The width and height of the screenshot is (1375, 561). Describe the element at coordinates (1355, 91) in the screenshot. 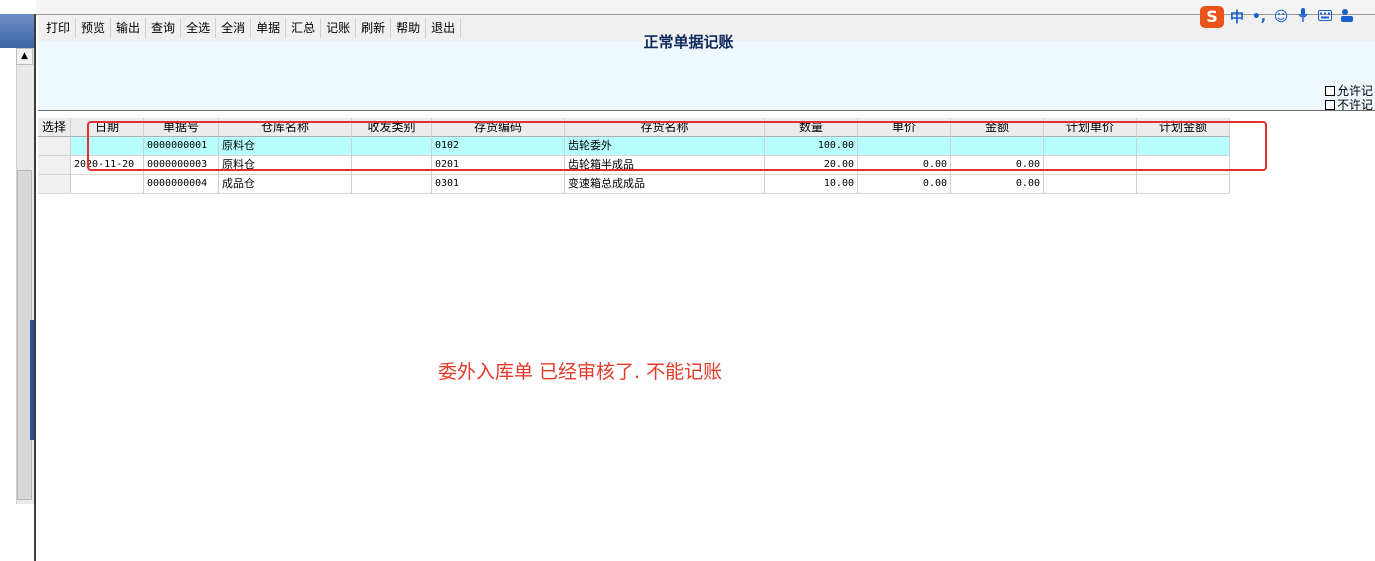

I see `allow-post-label: 允许记` at that location.